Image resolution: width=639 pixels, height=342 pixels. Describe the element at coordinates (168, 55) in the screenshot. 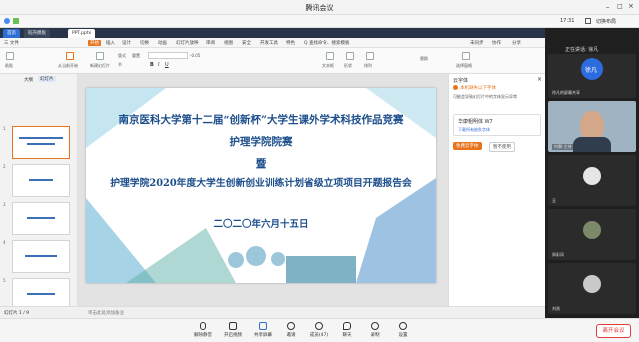

I see `font-name-field` at that location.